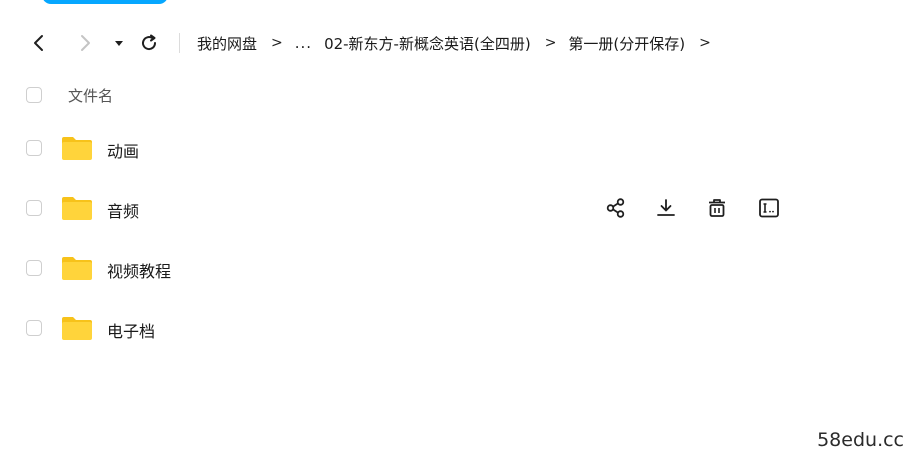 This screenshot has width=916, height=459. Describe the element at coordinates (626, 43) in the screenshot. I see `breadcrumb-item-current: 第一册(分开保存)` at that location.